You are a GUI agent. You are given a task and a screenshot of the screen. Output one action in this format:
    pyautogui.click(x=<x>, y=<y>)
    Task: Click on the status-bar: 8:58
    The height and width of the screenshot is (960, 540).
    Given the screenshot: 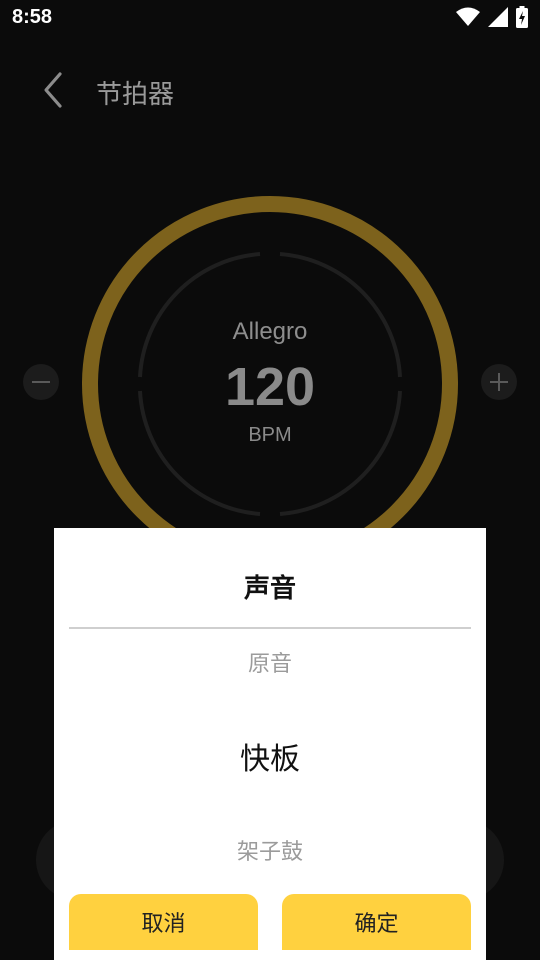 What is the action you would take?
    pyautogui.click(x=270, y=18)
    